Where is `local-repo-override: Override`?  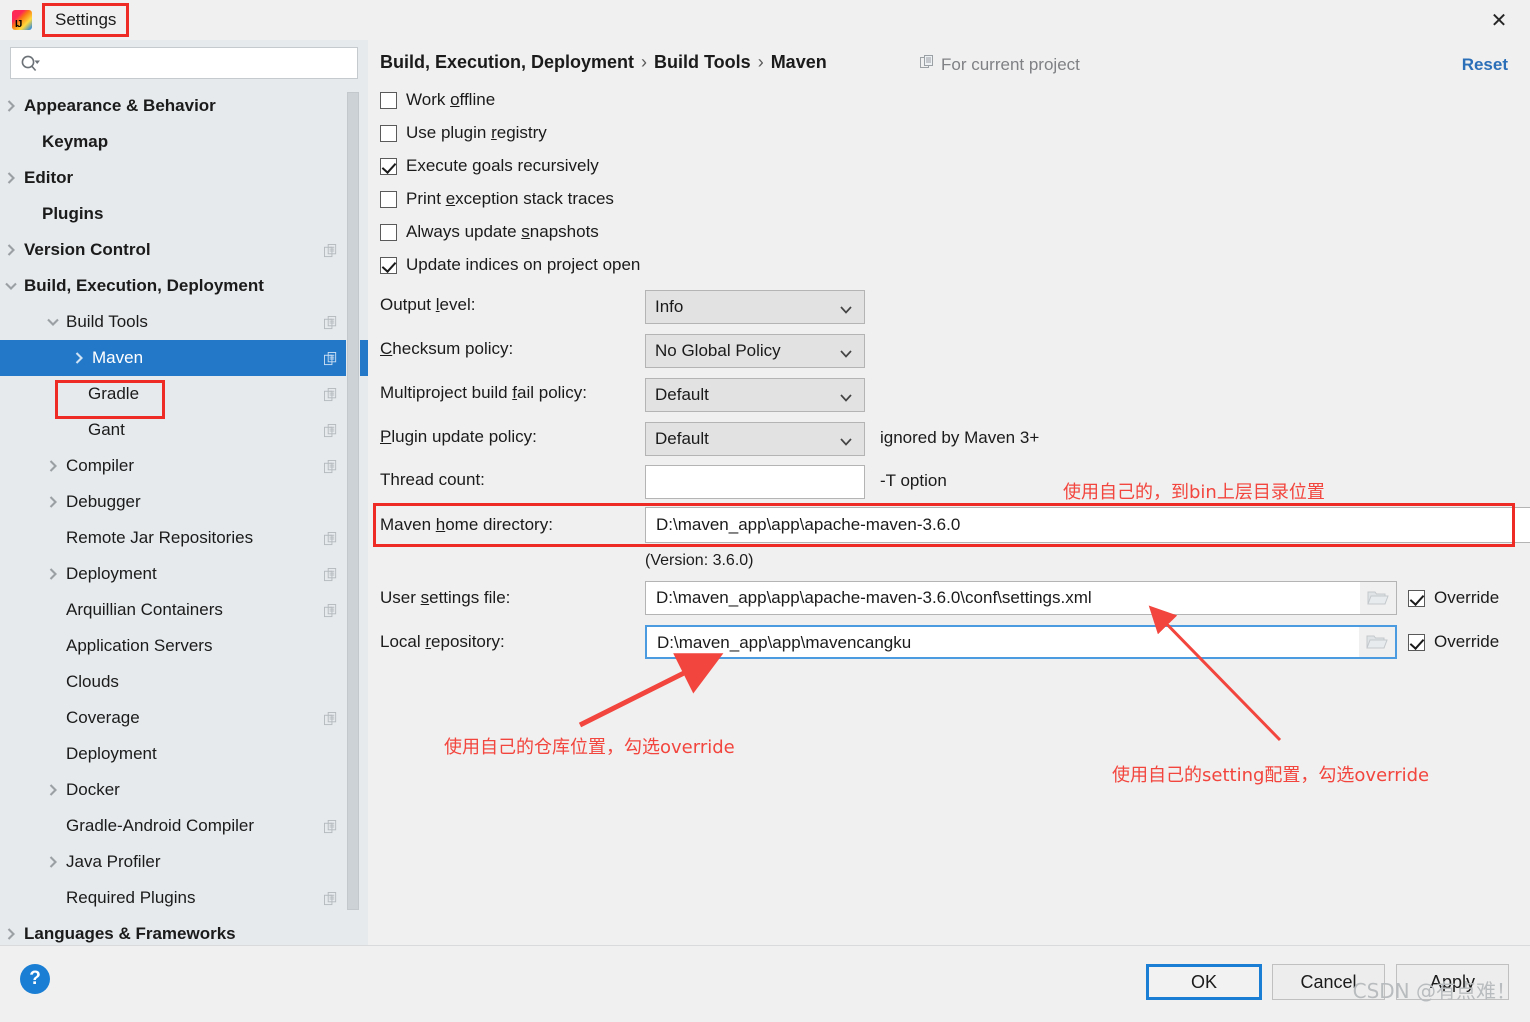
local-repo-override: Override is located at coordinates (1453, 642).